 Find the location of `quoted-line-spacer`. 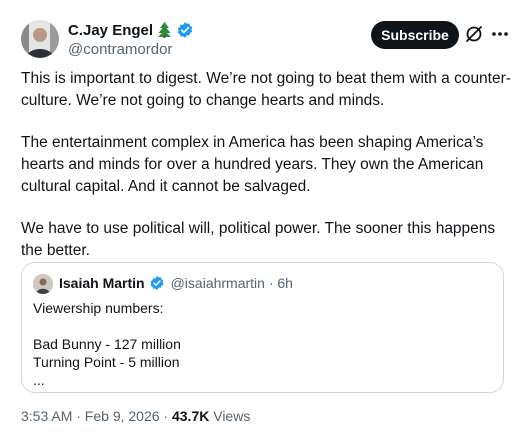

quoted-line-spacer is located at coordinates (107, 326).